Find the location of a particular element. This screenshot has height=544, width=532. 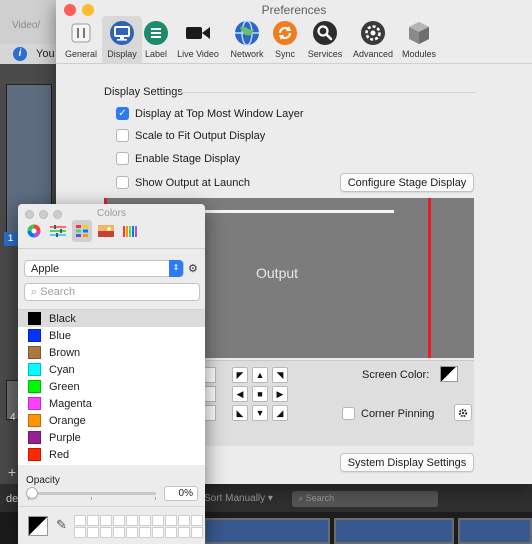

palette-options-gear-icon: ⚙ is located at coordinates (193, 268).